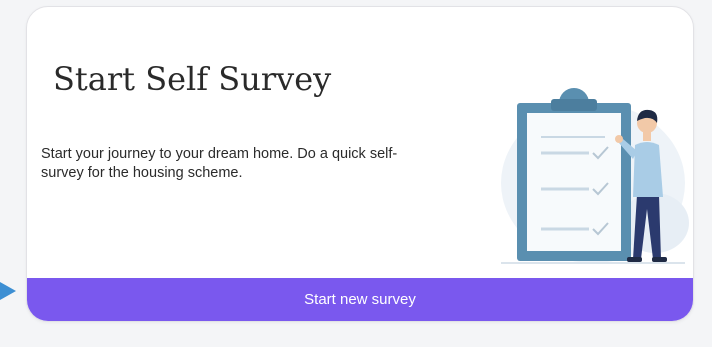  What do you see at coordinates (360, 299) in the screenshot?
I see `start-new-survey-button: Start new survey` at bounding box center [360, 299].